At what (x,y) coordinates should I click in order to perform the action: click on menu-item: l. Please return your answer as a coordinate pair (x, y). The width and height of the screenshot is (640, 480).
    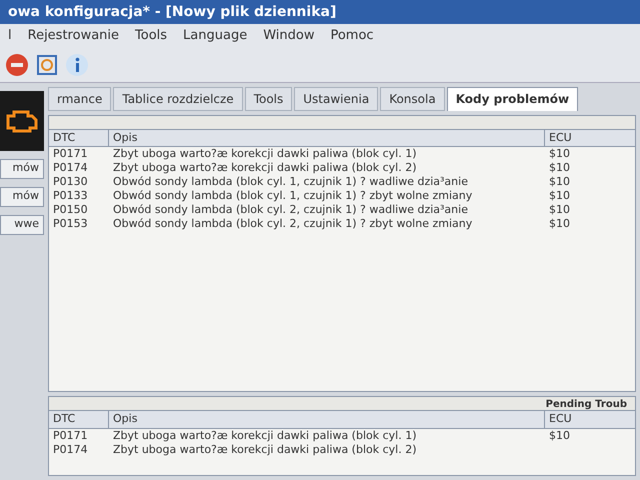
    Looking at the image, I should click on (10, 36).